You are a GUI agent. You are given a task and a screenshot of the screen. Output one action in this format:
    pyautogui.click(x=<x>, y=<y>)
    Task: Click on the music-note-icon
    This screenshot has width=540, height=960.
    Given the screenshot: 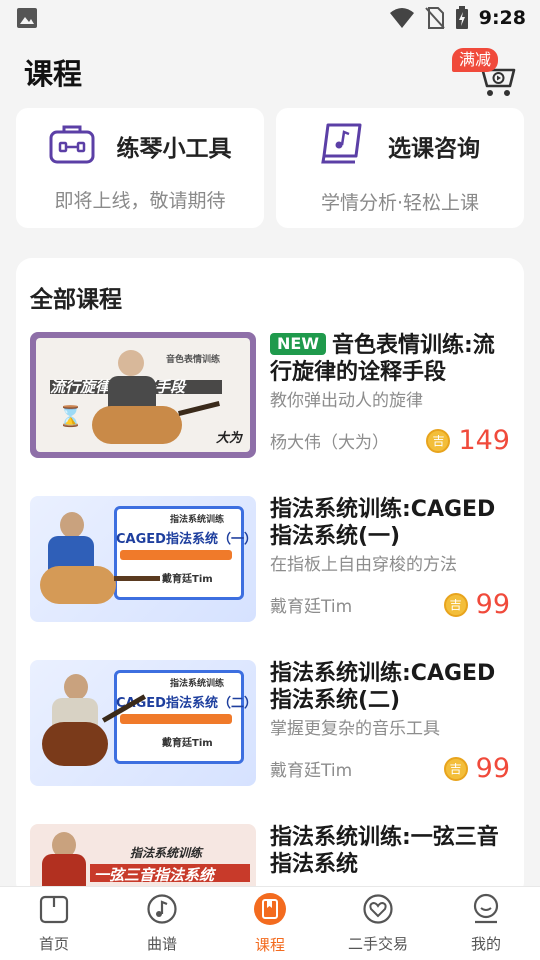 What is the action you would take?
    pyautogui.click(x=162, y=911)
    